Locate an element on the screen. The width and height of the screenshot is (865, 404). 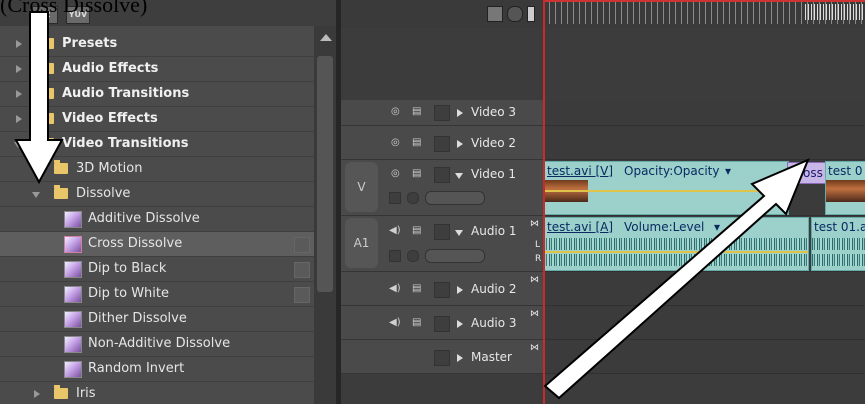
down-arrow-icon is located at coordinates (39, 98).